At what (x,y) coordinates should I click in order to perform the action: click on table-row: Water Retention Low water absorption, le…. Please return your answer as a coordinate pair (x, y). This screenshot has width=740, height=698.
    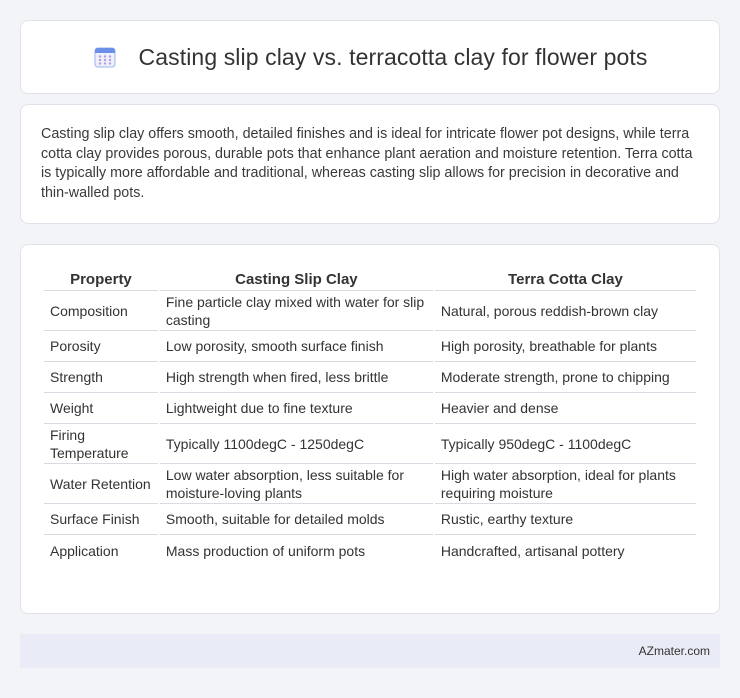
    Looking at the image, I should click on (370, 484).